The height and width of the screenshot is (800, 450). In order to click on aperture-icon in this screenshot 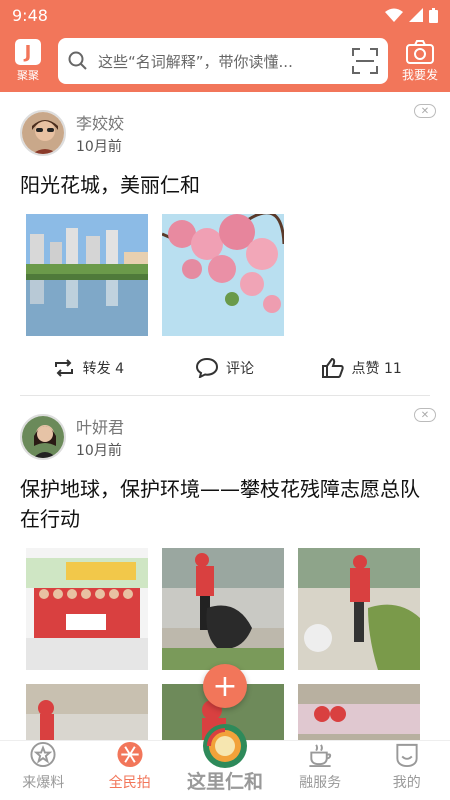, I will do `click(130, 754)`.